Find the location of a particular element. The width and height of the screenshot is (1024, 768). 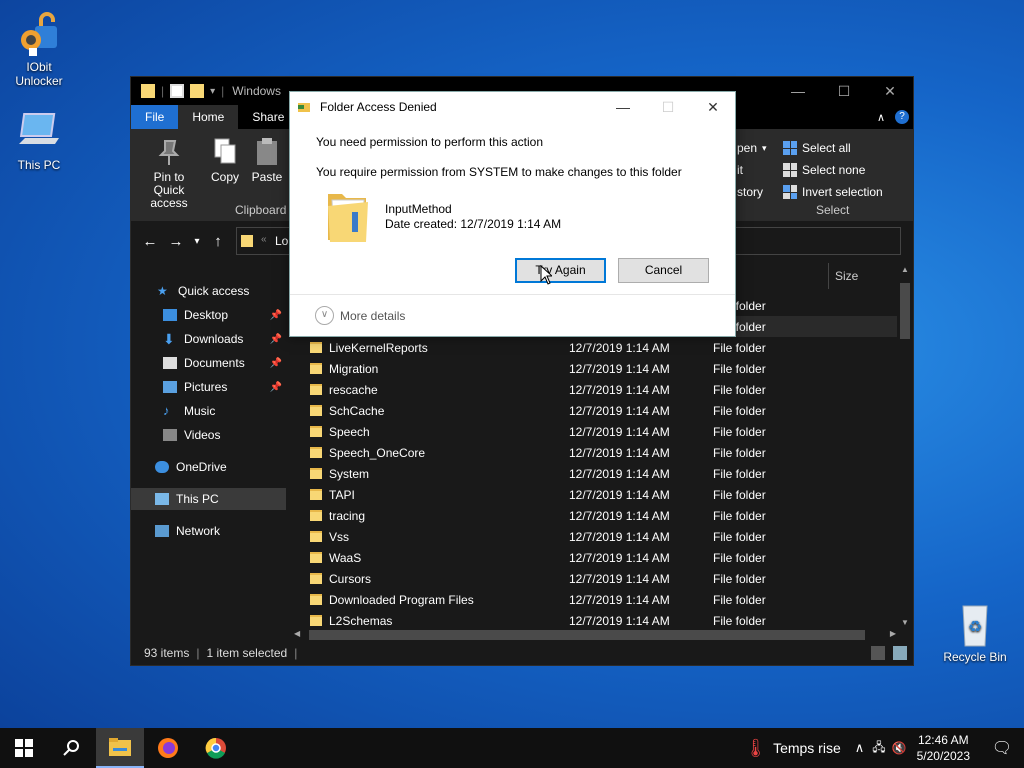

sidebar-item-documents: Documents 📌 is located at coordinates (208, 363).